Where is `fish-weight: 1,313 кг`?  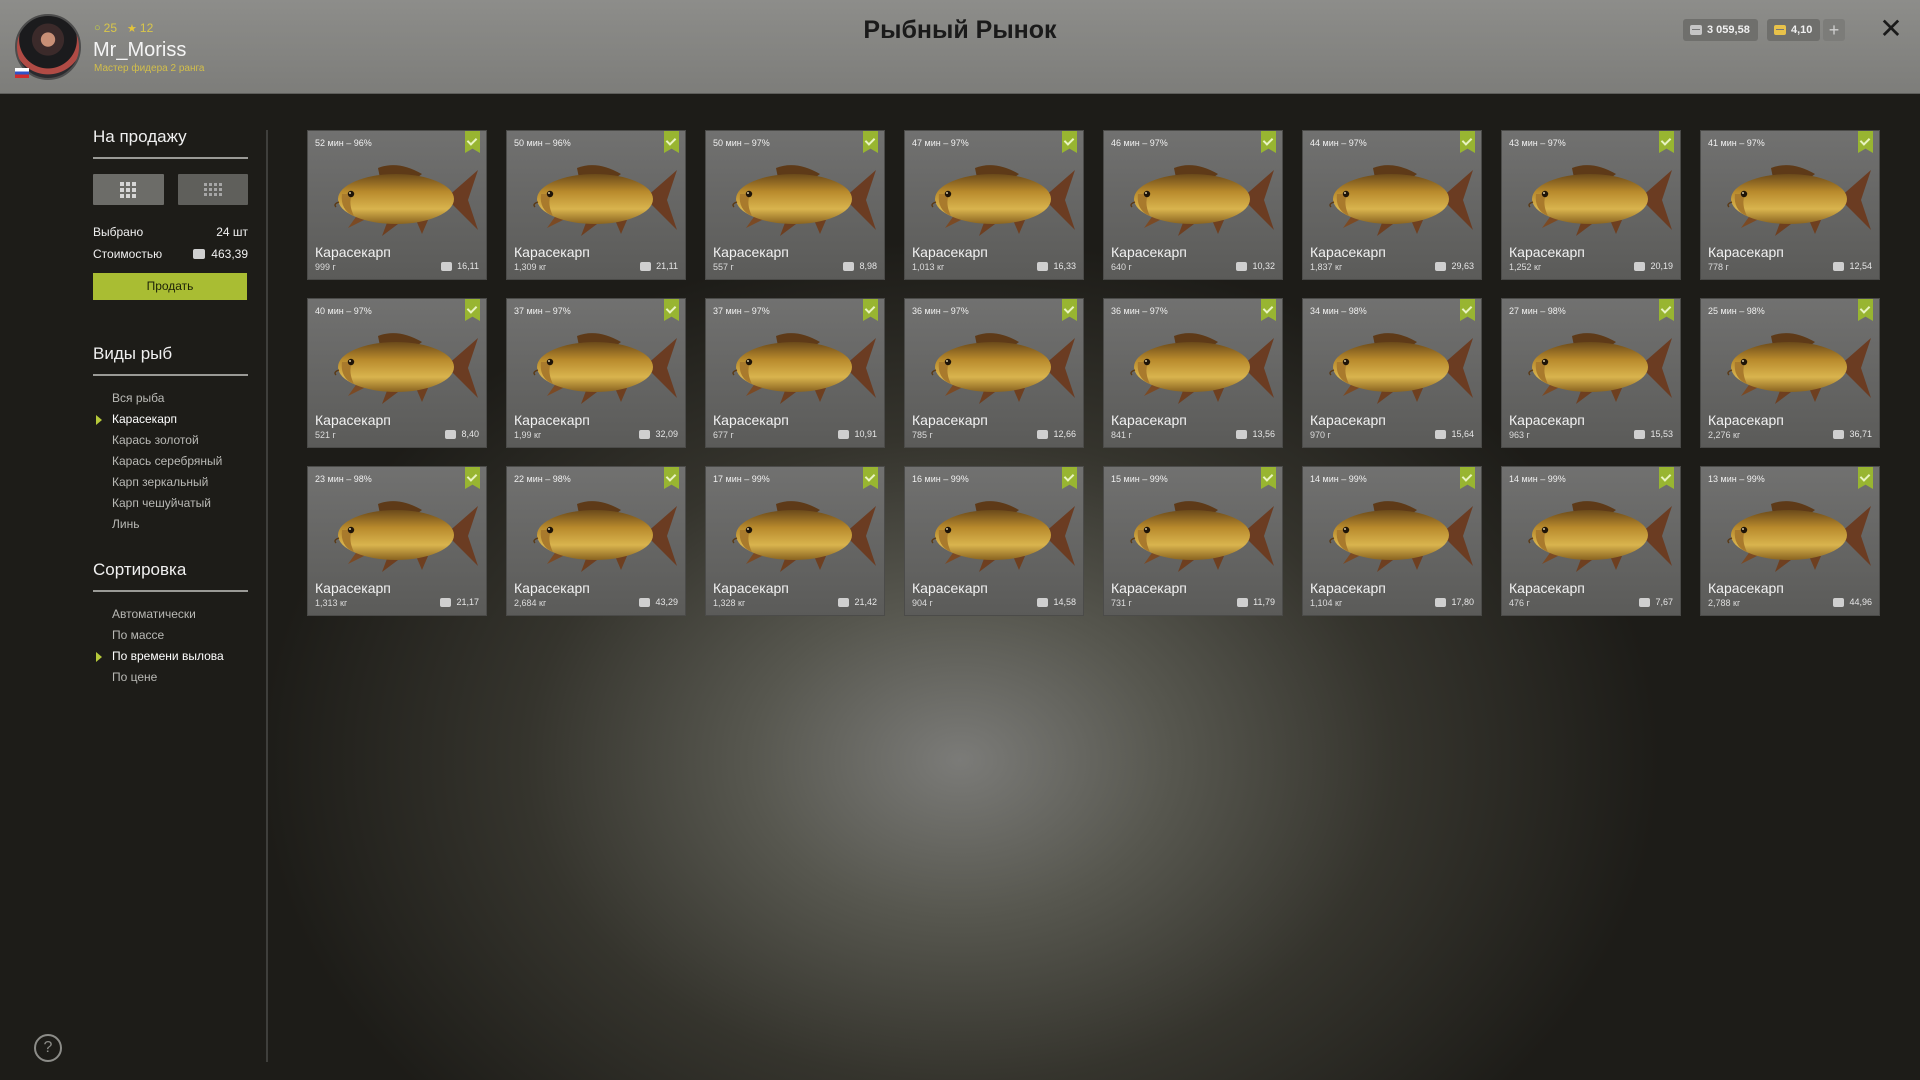
fish-weight: 1,313 кг is located at coordinates (331, 603).